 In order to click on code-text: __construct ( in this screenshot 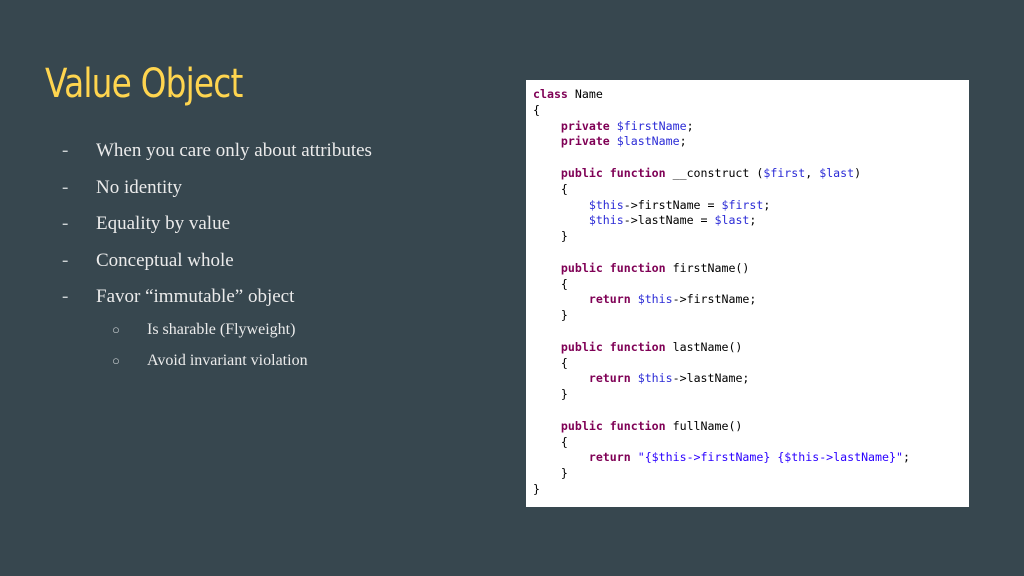, I will do `click(714, 172)`.